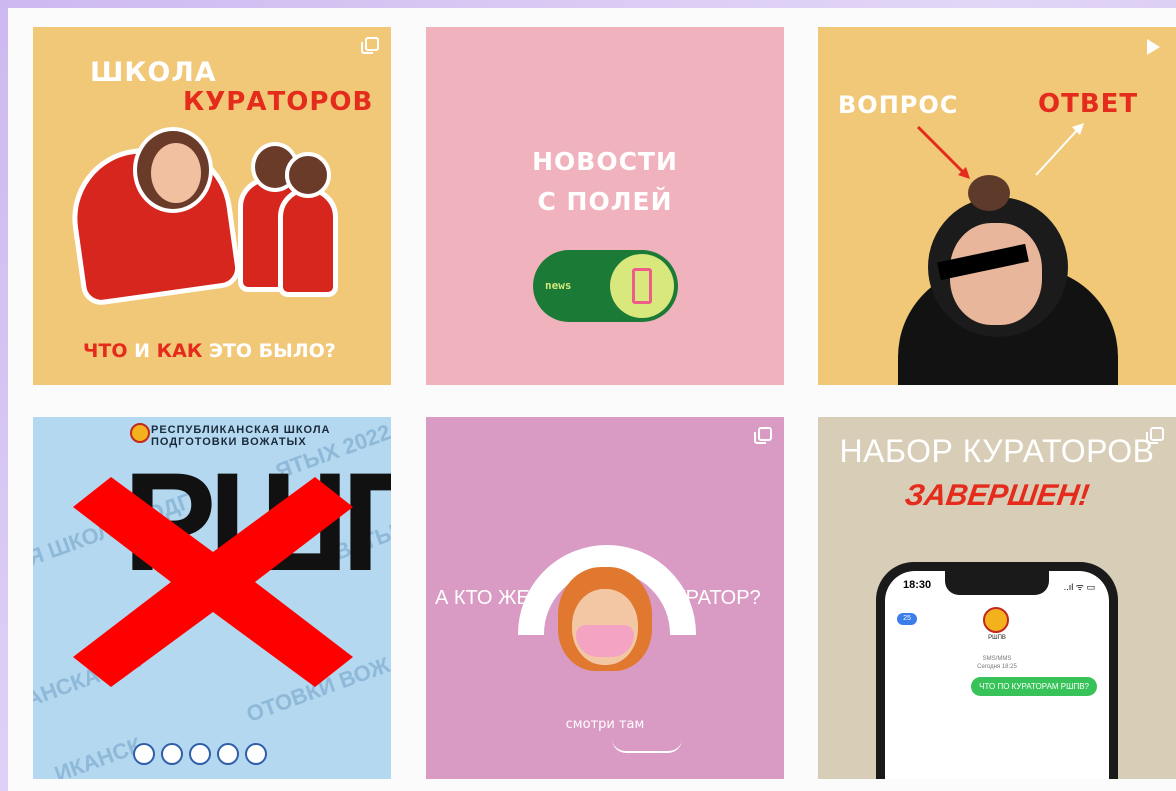  I want to click on footer-word-how: КАК, so click(179, 351).